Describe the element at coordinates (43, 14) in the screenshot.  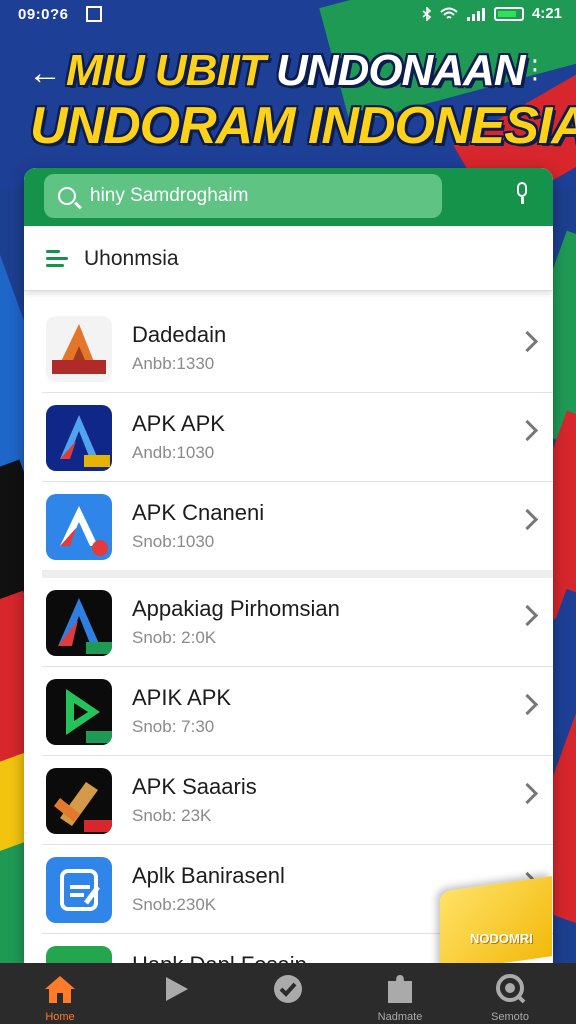
I see `status-time: 09:0?6` at that location.